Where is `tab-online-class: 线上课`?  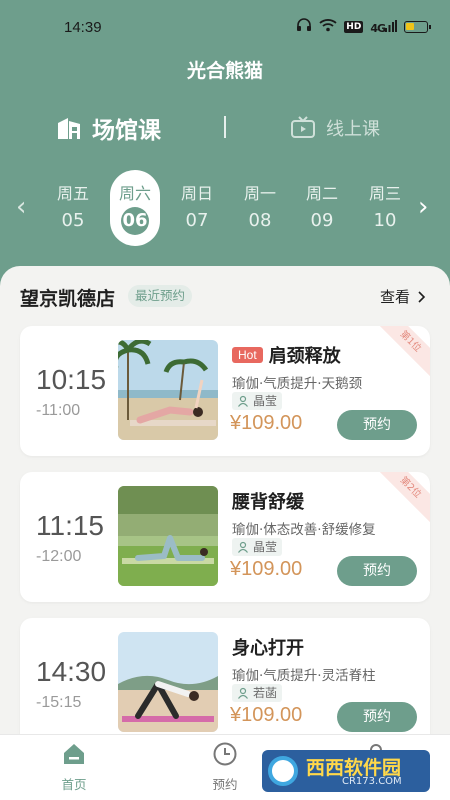
tab-online-class: 线上课 is located at coordinates (335, 128).